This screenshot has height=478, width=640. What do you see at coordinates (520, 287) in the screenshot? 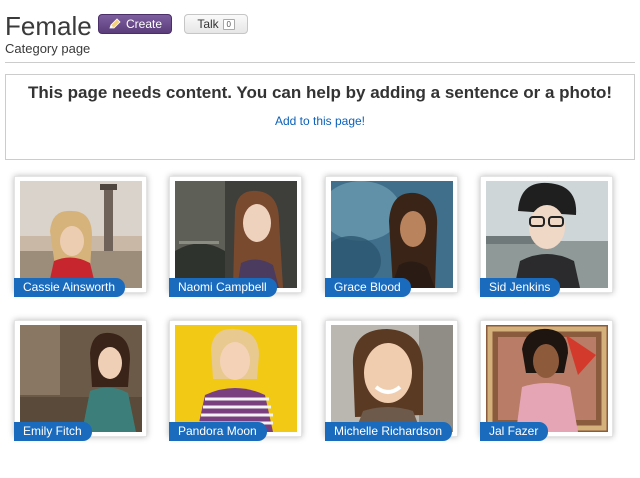
I see `character-name: Sid Jenkins` at bounding box center [520, 287].